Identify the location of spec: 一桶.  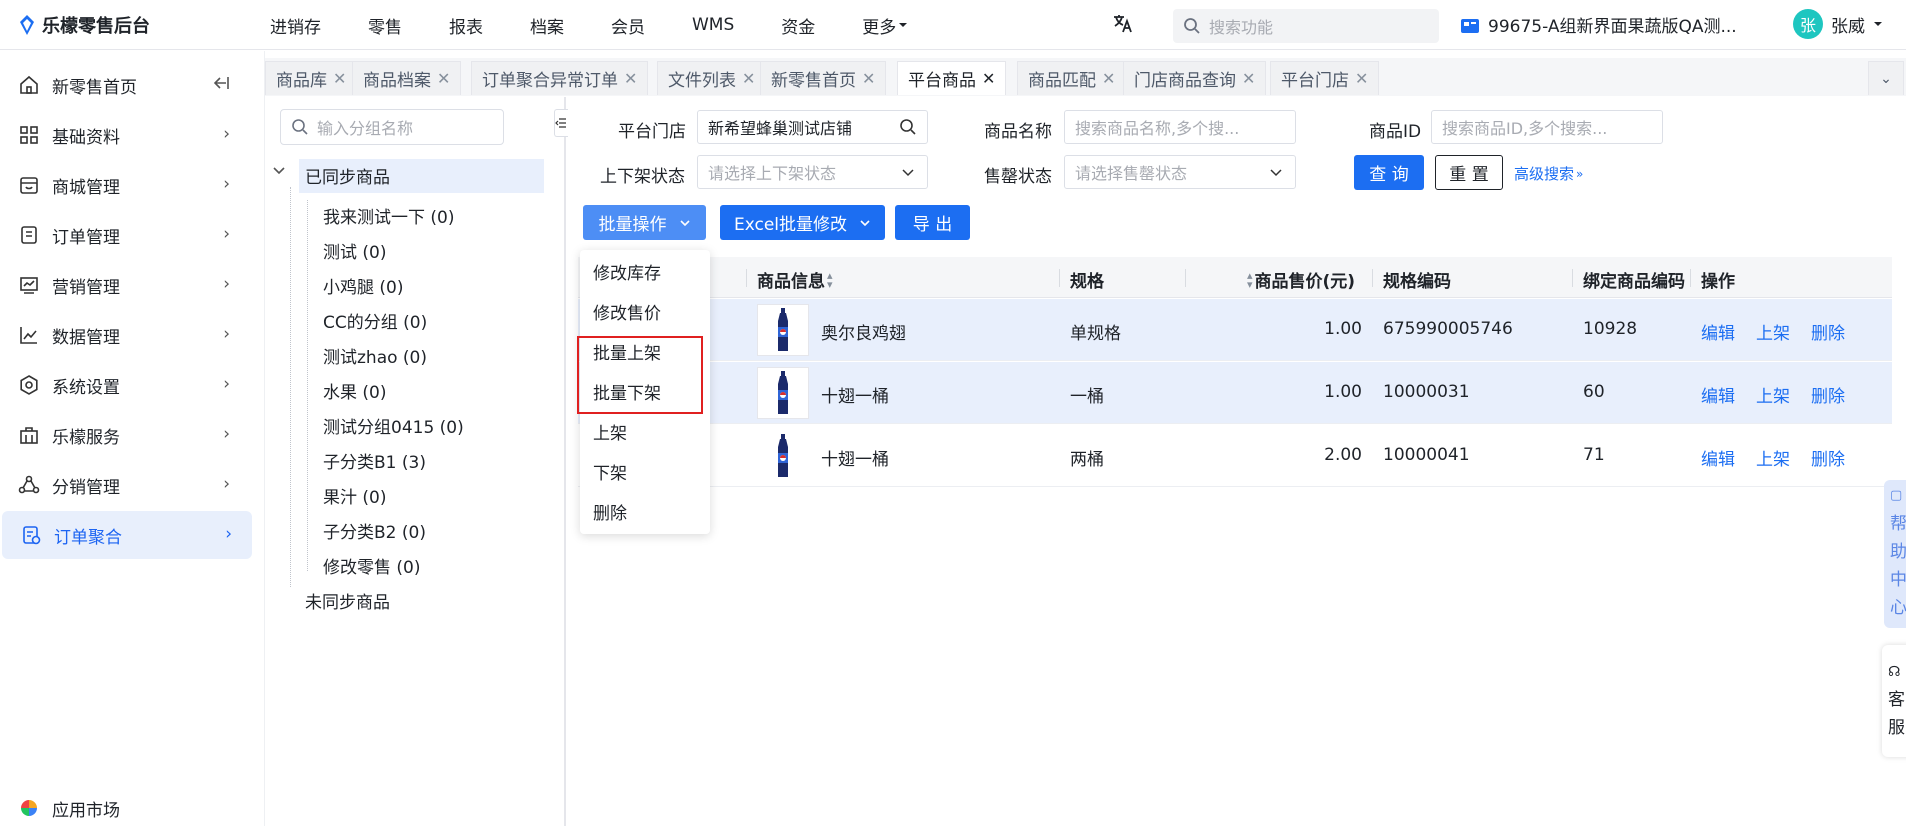
(1087, 397).